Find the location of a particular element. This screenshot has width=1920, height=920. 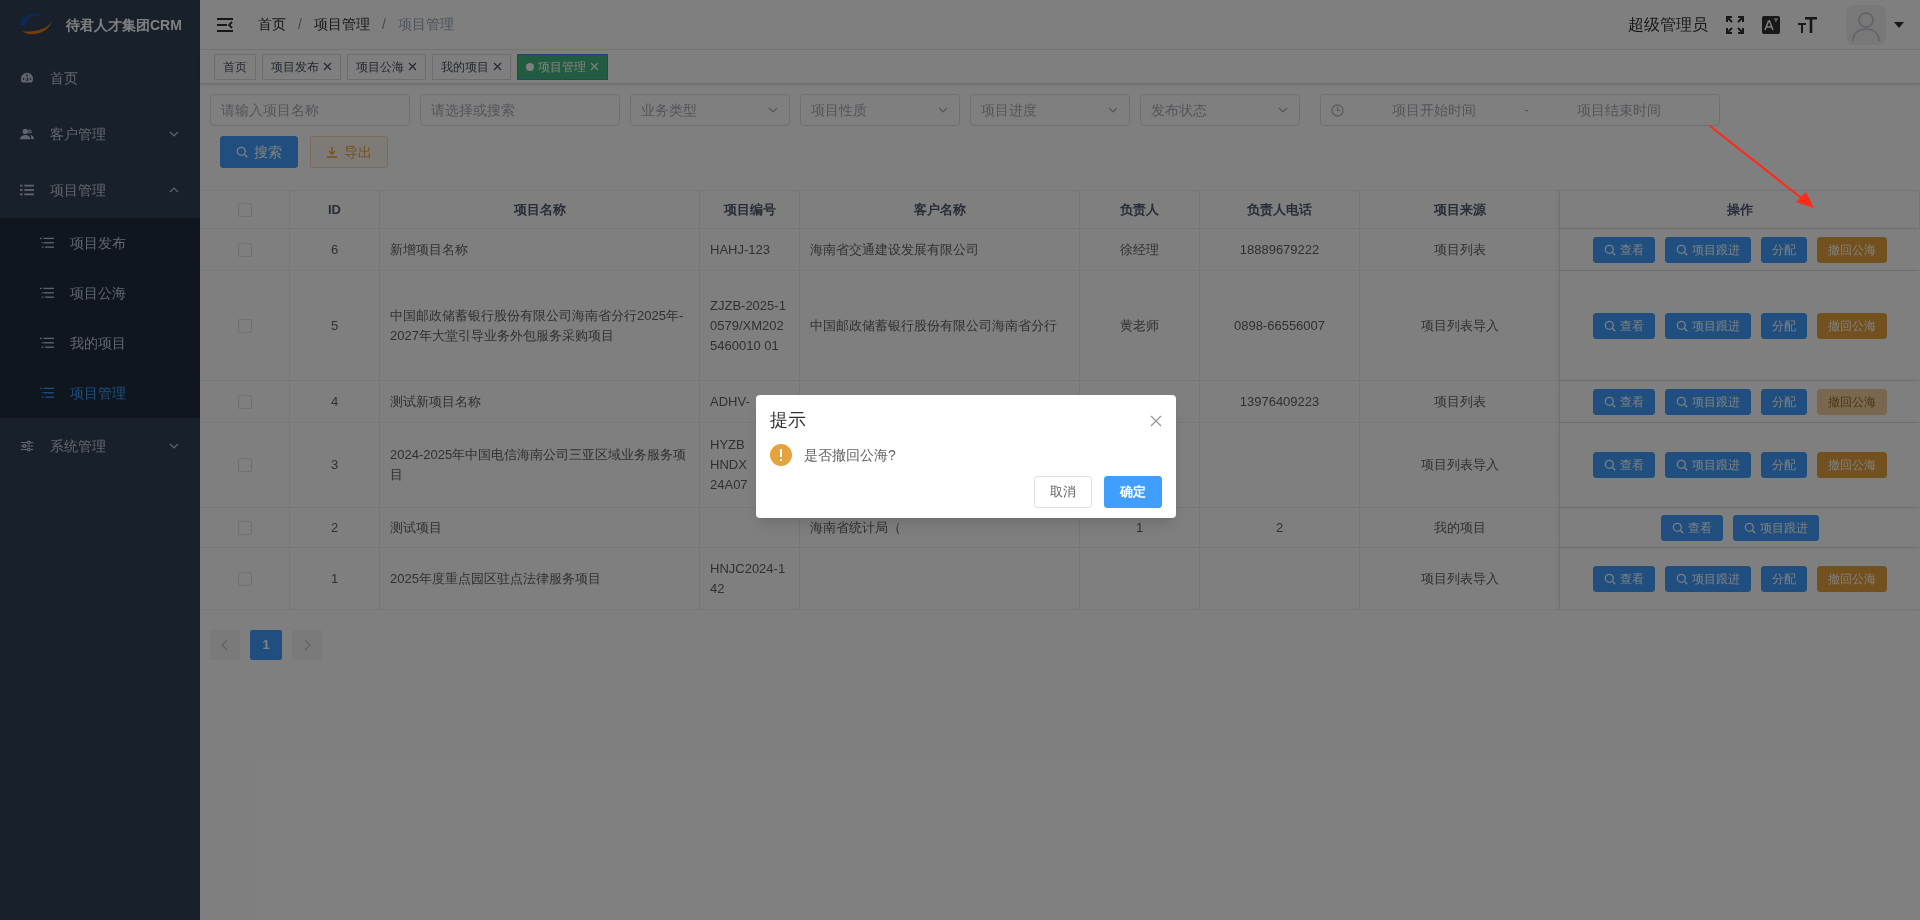

table-cell-text: ADHV- is located at coordinates (730, 401).